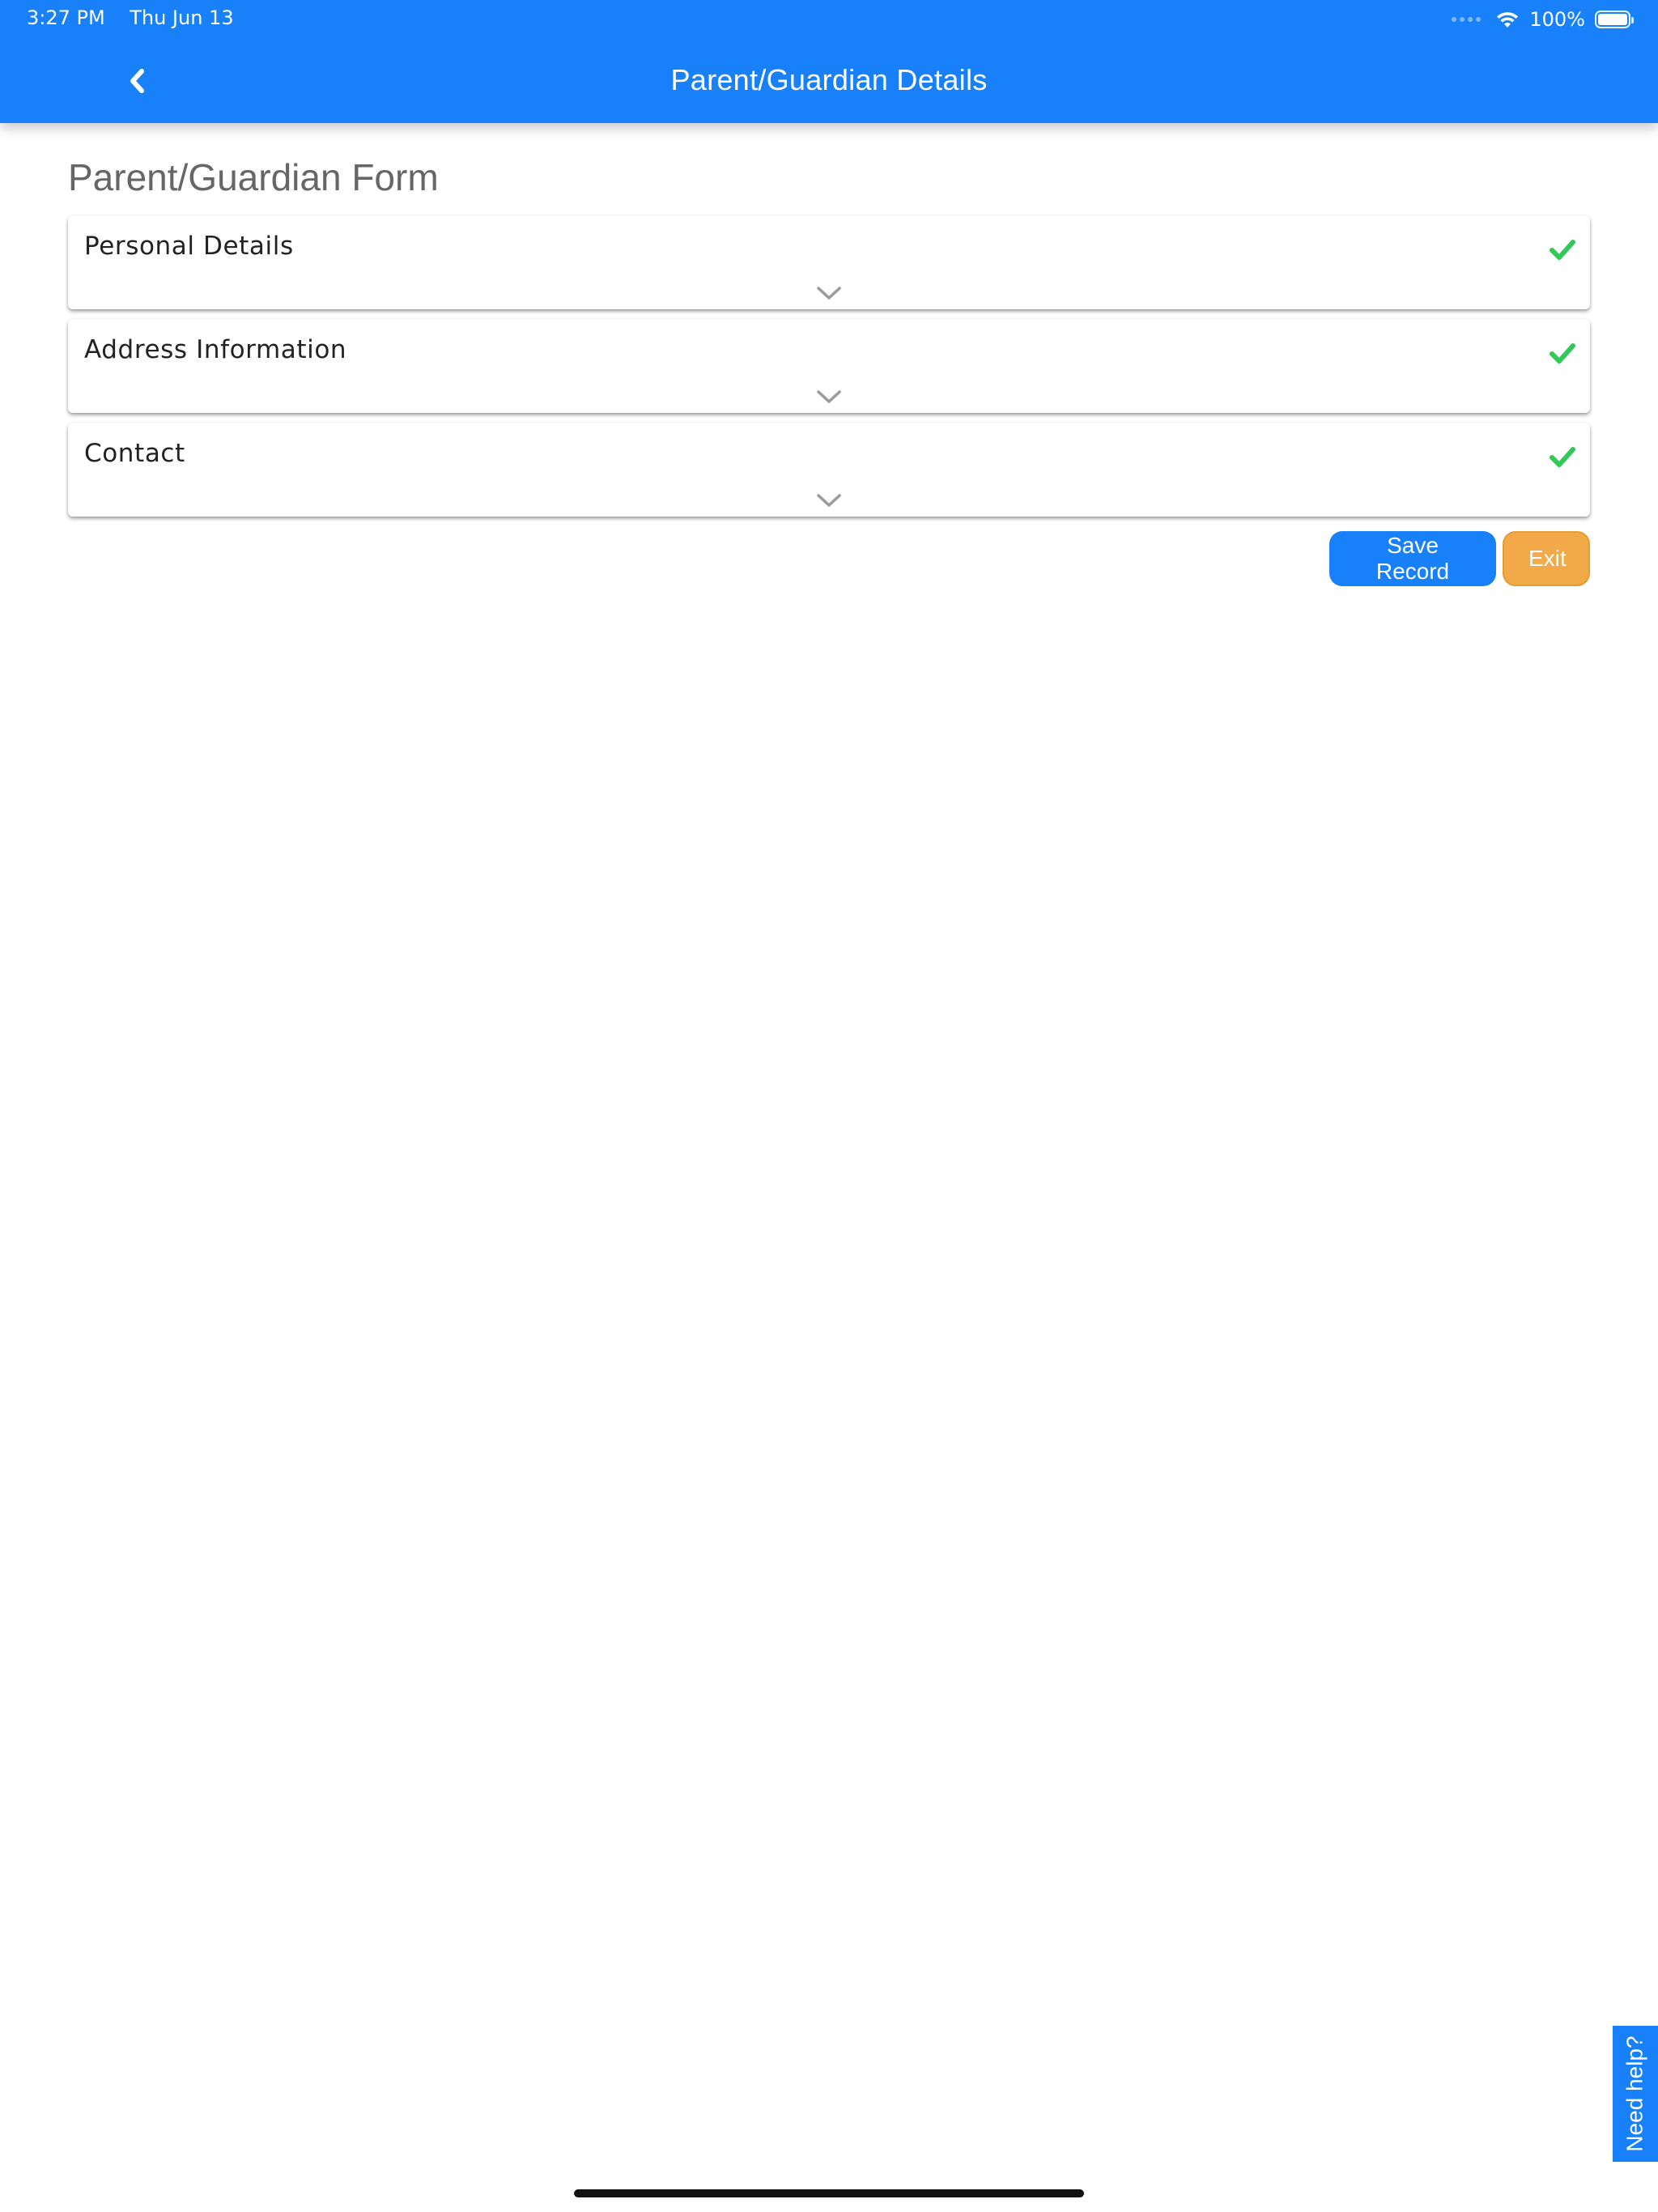 Image resolution: width=1658 pixels, height=2212 pixels. I want to click on save-record-button: Save Record, so click(1412, 559).